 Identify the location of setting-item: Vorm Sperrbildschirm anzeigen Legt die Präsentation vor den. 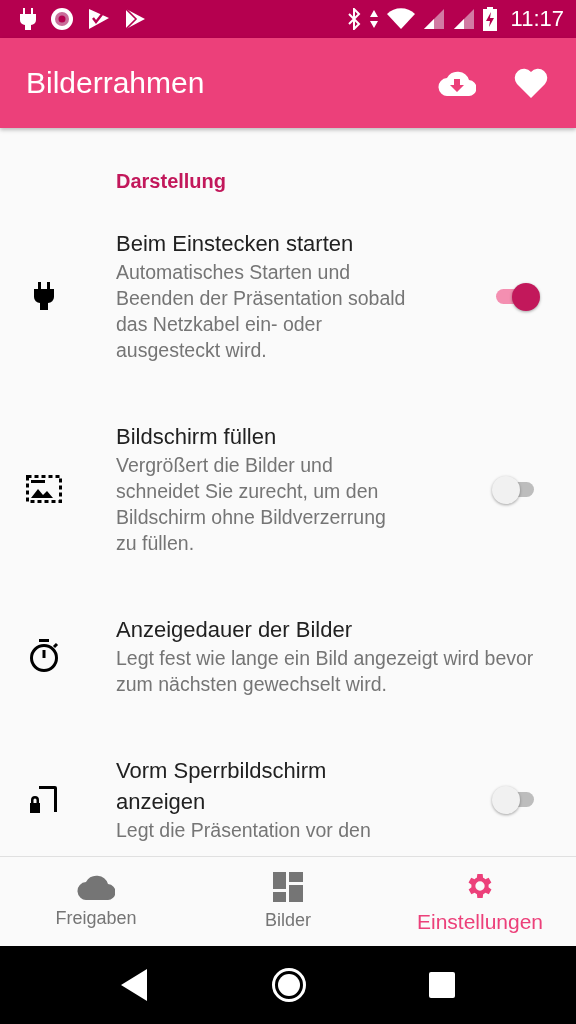
(288, 791).